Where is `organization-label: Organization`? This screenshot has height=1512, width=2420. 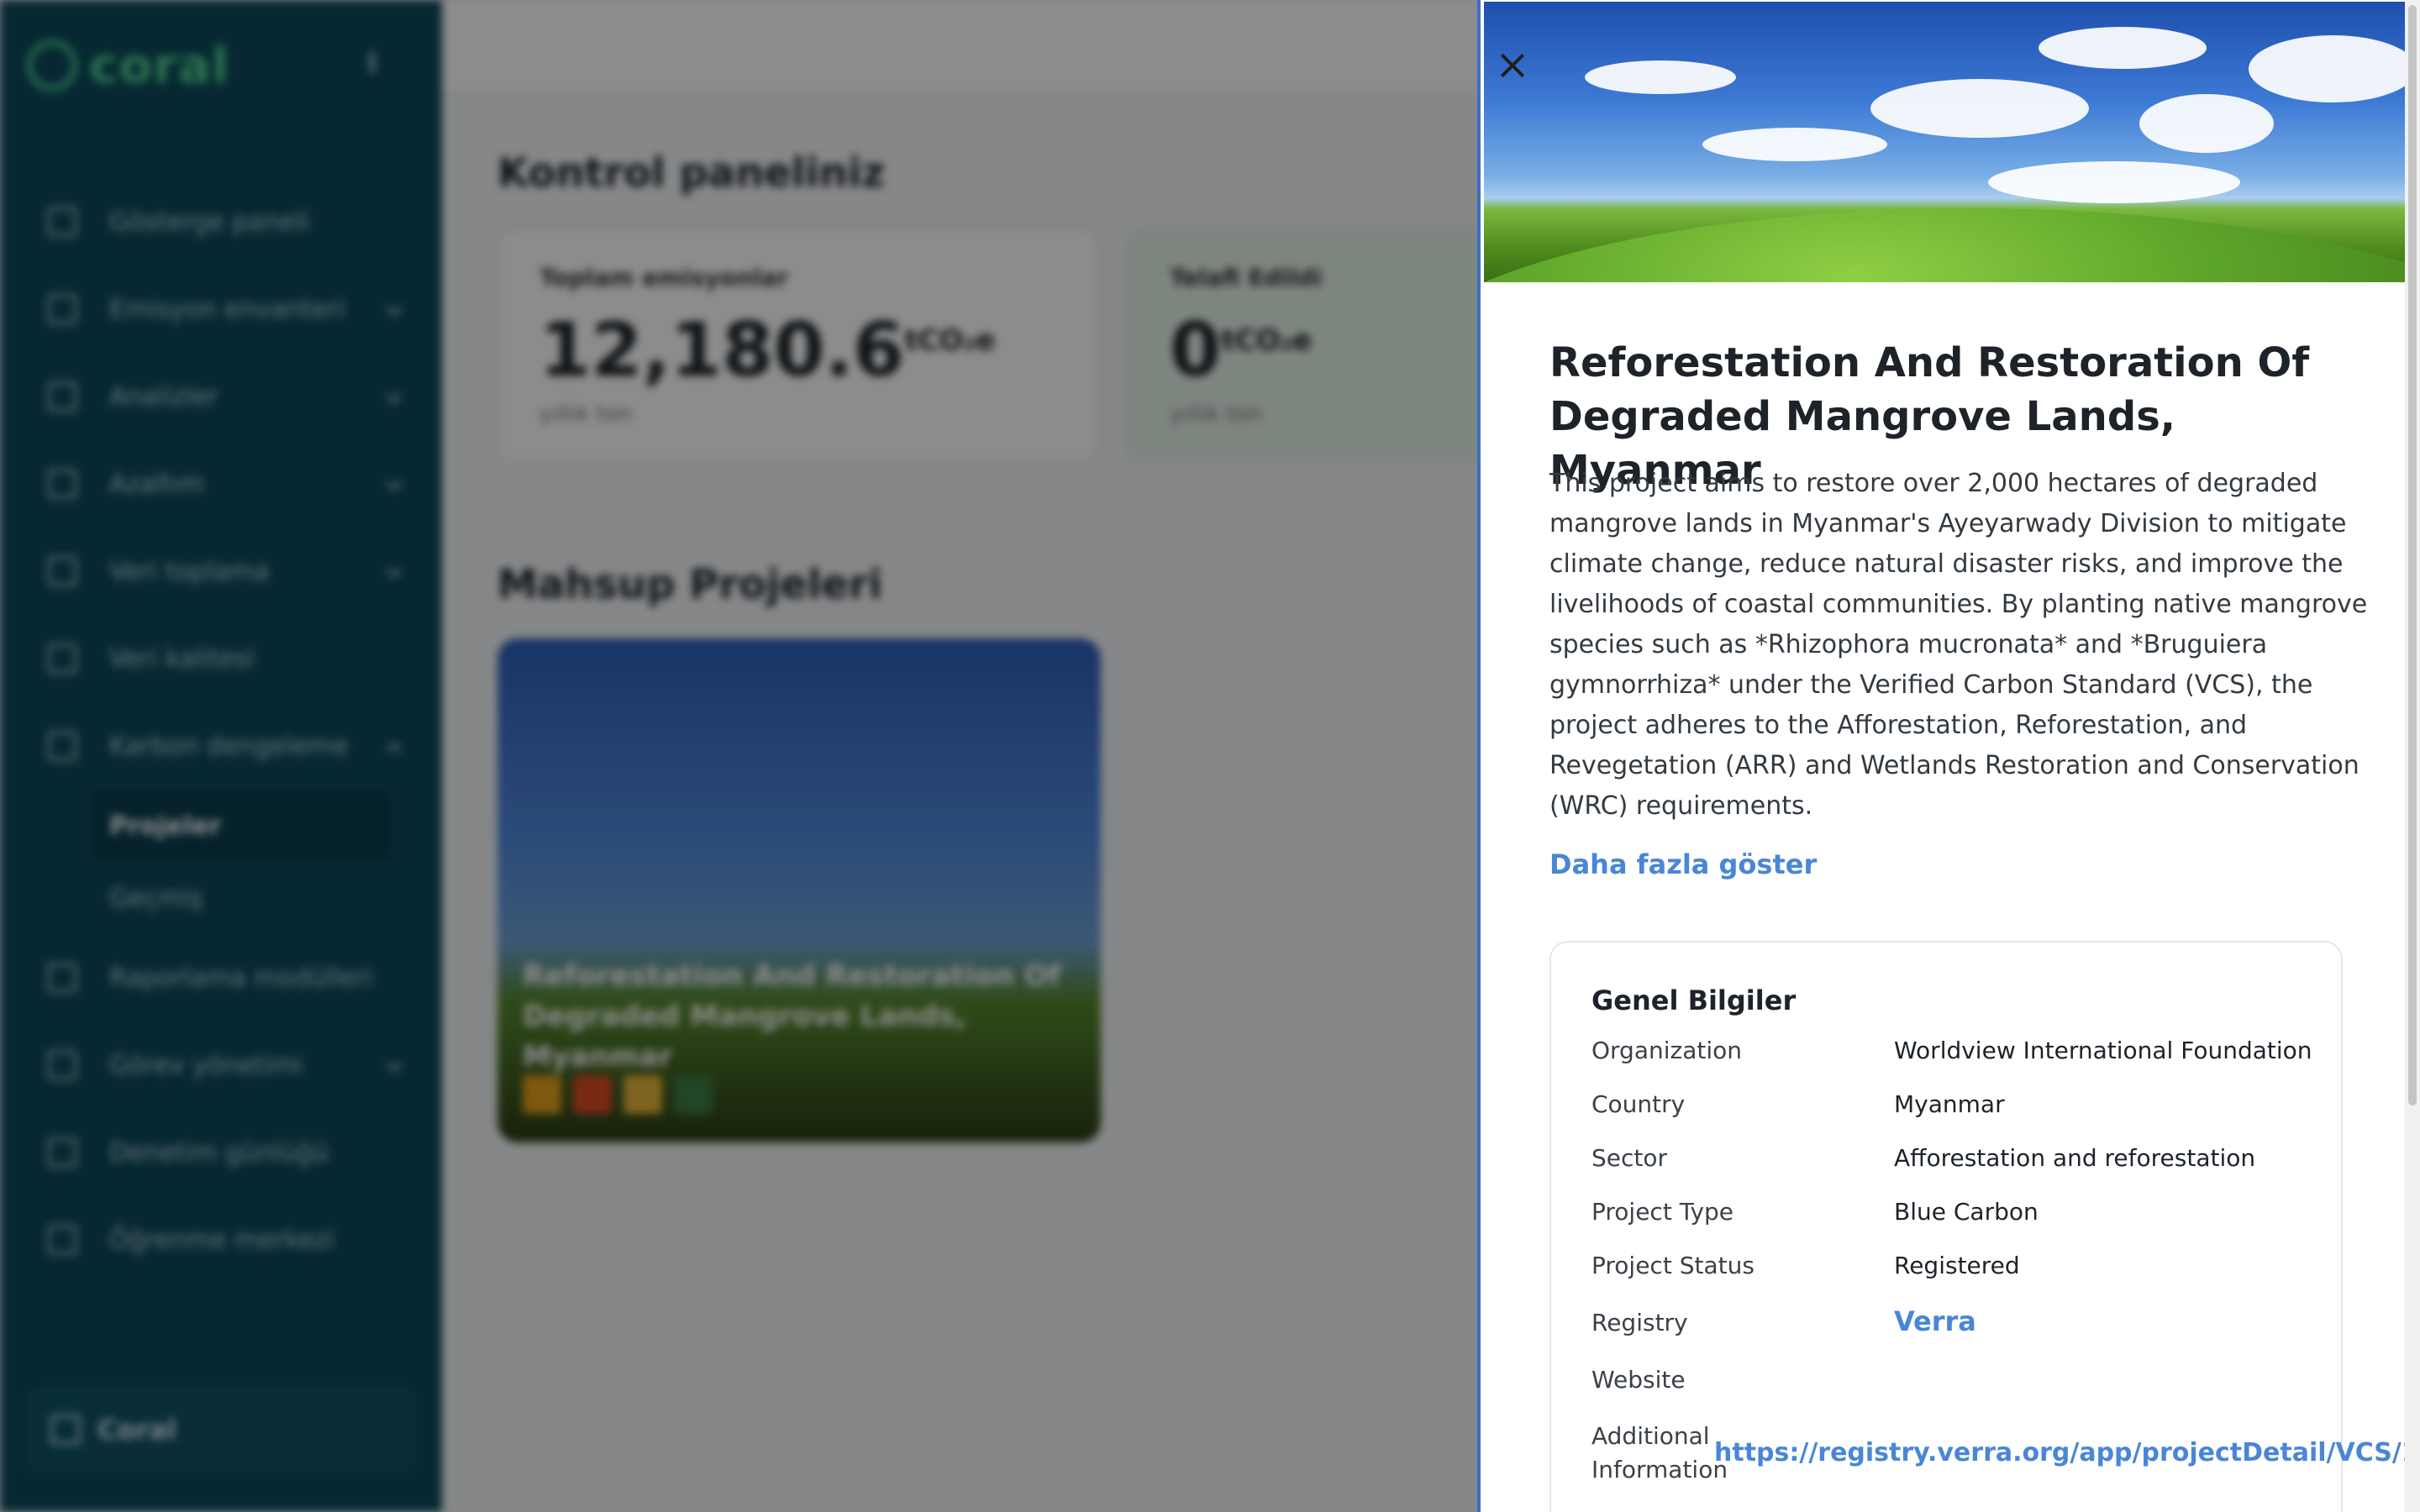 organization-label: Organization is located at coordinates (1667, 1050).